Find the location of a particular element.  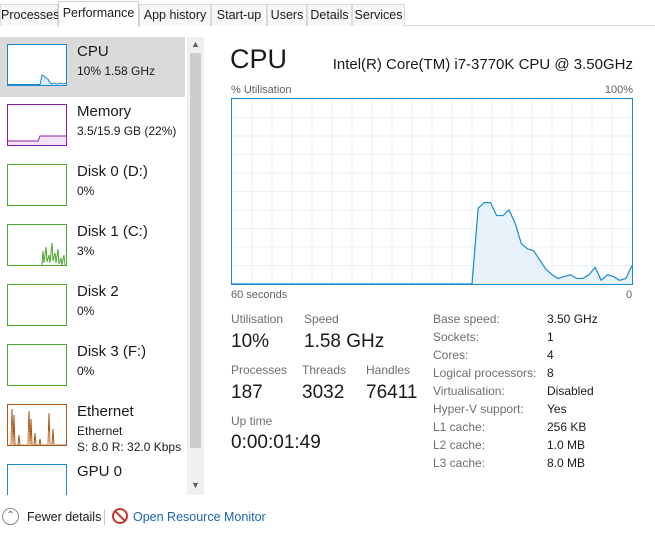

resource-item-gpu-0: GPU 0 is located at coordinates (92, 476).